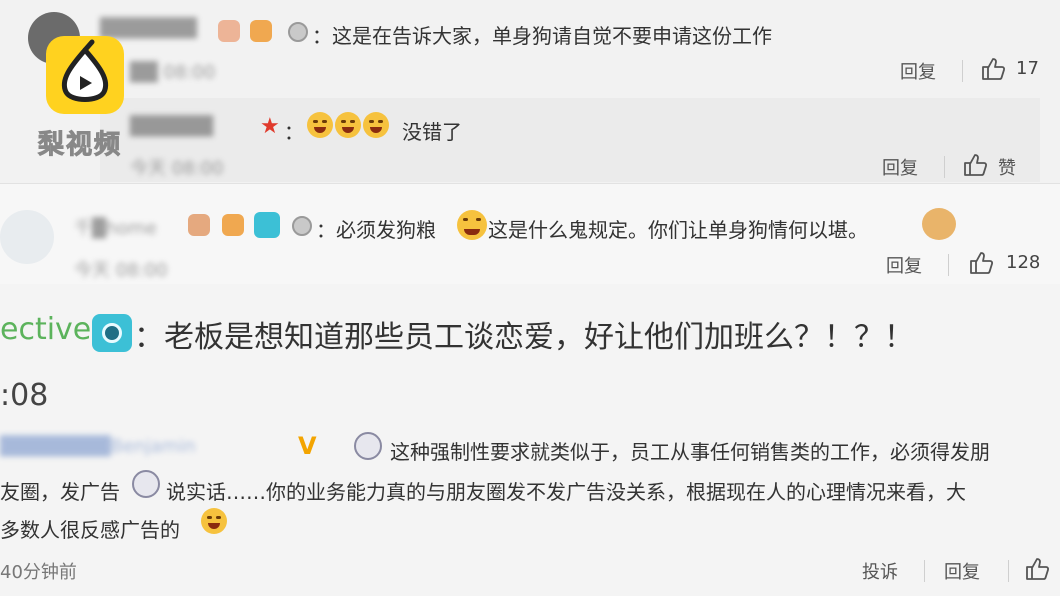  I want to click on reply-text: 没错了, so click(432, 132).